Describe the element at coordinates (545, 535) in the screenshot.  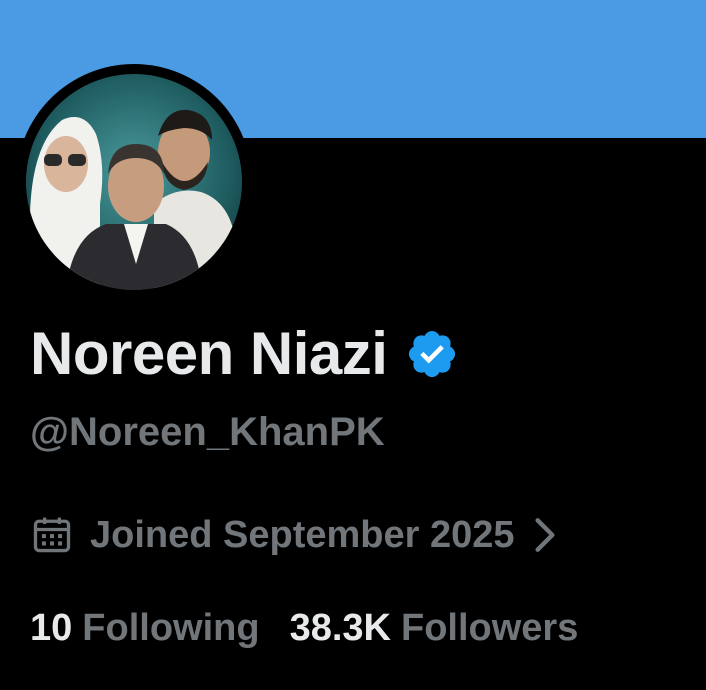
I see `chevron-right-icon` at that location.